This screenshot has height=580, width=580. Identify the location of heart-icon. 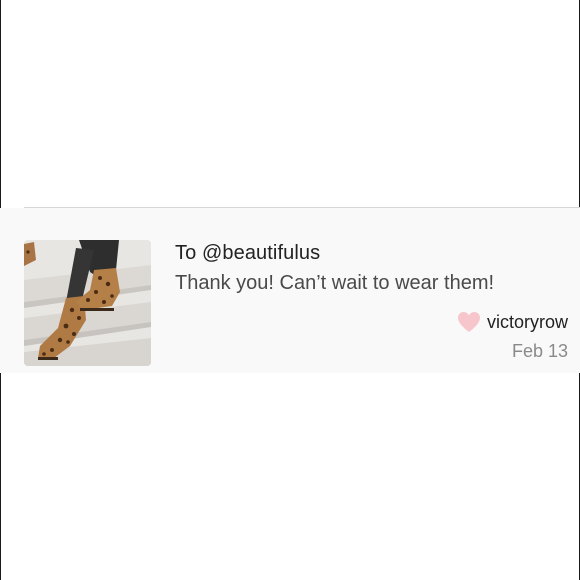
(469, 322).